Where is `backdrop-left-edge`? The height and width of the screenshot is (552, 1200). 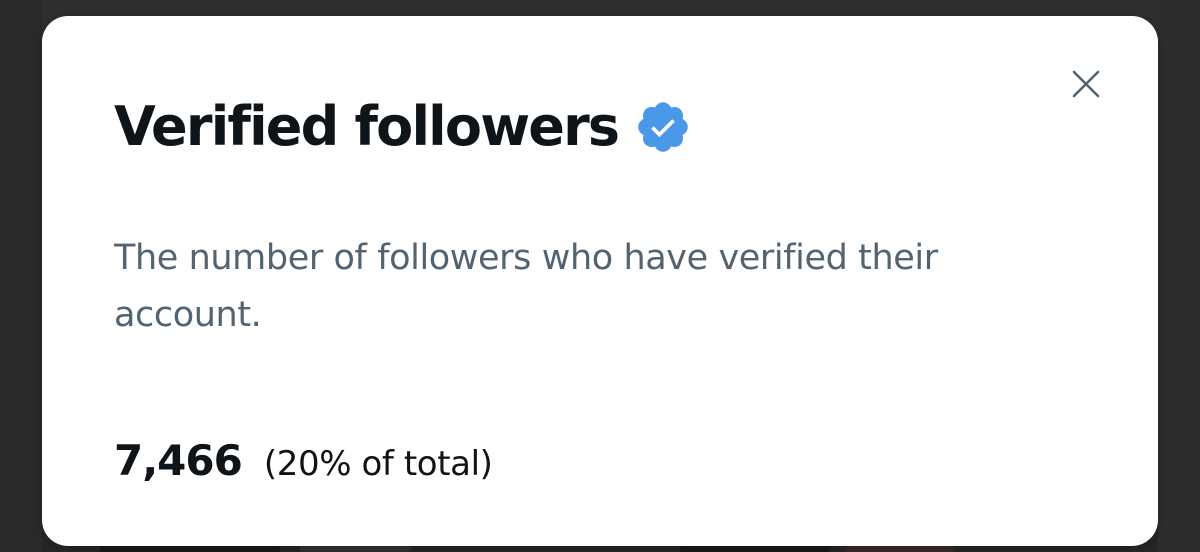 backdrop-left-edge is located at coordinates (21, 276).